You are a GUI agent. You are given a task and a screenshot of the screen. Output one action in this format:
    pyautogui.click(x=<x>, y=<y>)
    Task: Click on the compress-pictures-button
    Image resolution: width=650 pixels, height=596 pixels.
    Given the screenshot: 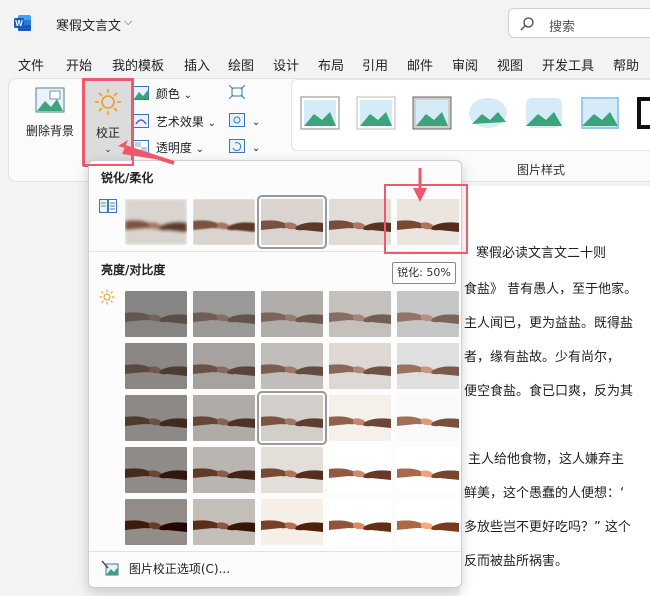 What is the action you would take?
    pyautogui.click(x=238, y=92)
    